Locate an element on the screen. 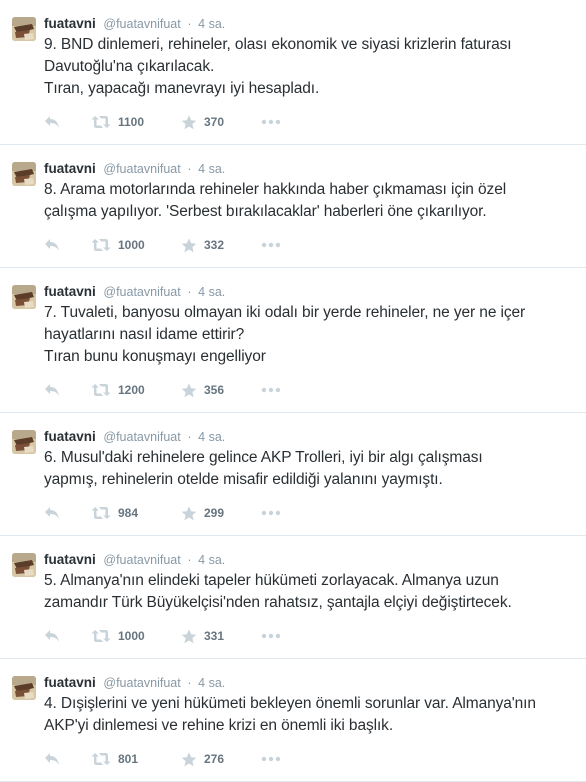 The width and height of the screenshot is (586, 782). retweet-count: 1200 is located at coordinates (131, 390).